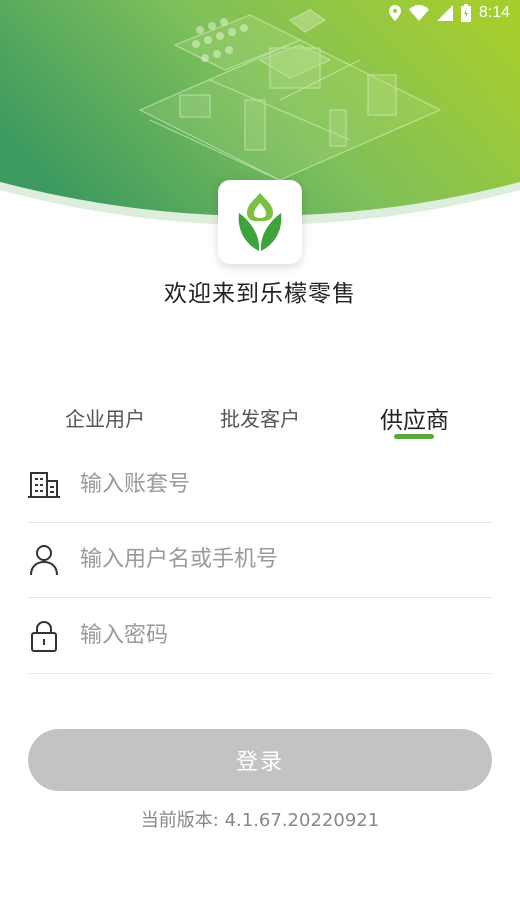  What do you see at coordinates (444, 13) in the screenshot?
I see `signal-icon` at bounding box center [444, 13].